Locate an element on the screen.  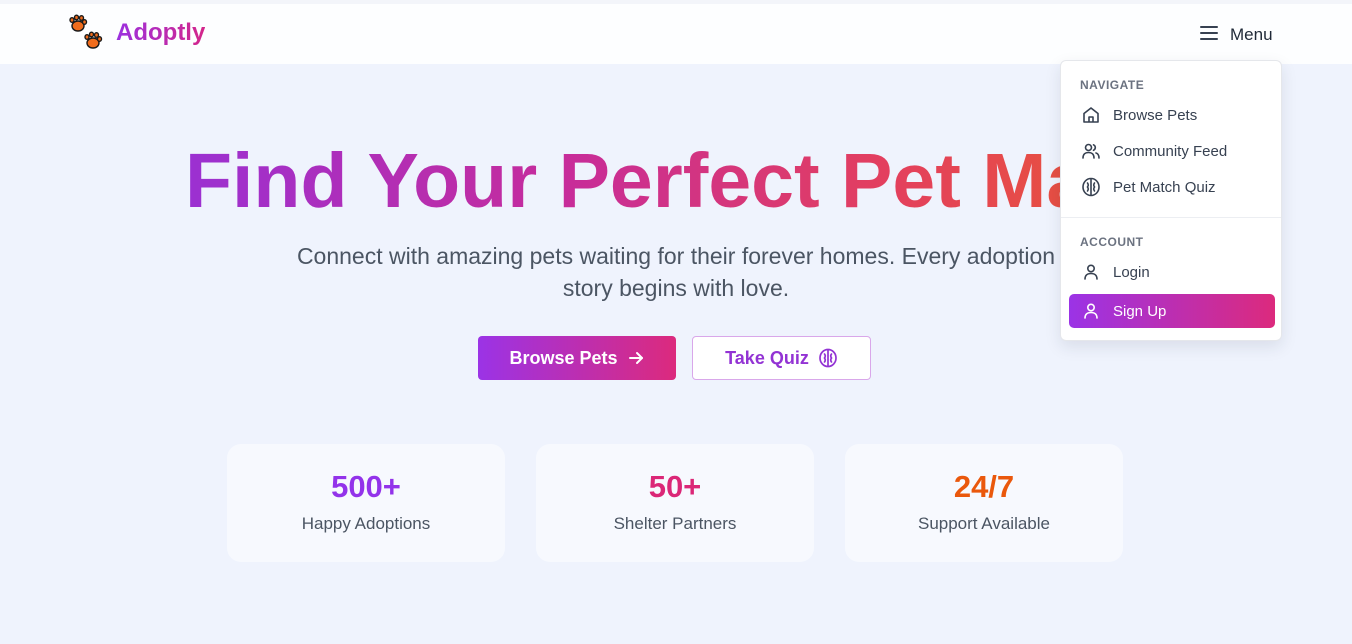
menu-item-pet-match-quiz: Pet Match Quiz is located at coordinates (1172, 187).